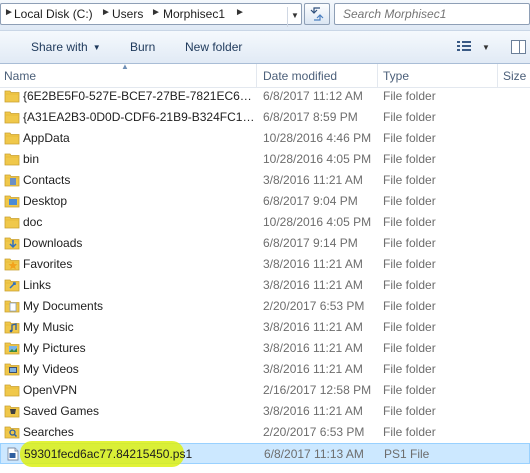 The height and width of the screenshot is (473, 530). What do you see at coordinates (317, 138) in the screenshot?
I see `date-modified: 10/28/2016 4:46 PM` at bounding box center [317, 138].